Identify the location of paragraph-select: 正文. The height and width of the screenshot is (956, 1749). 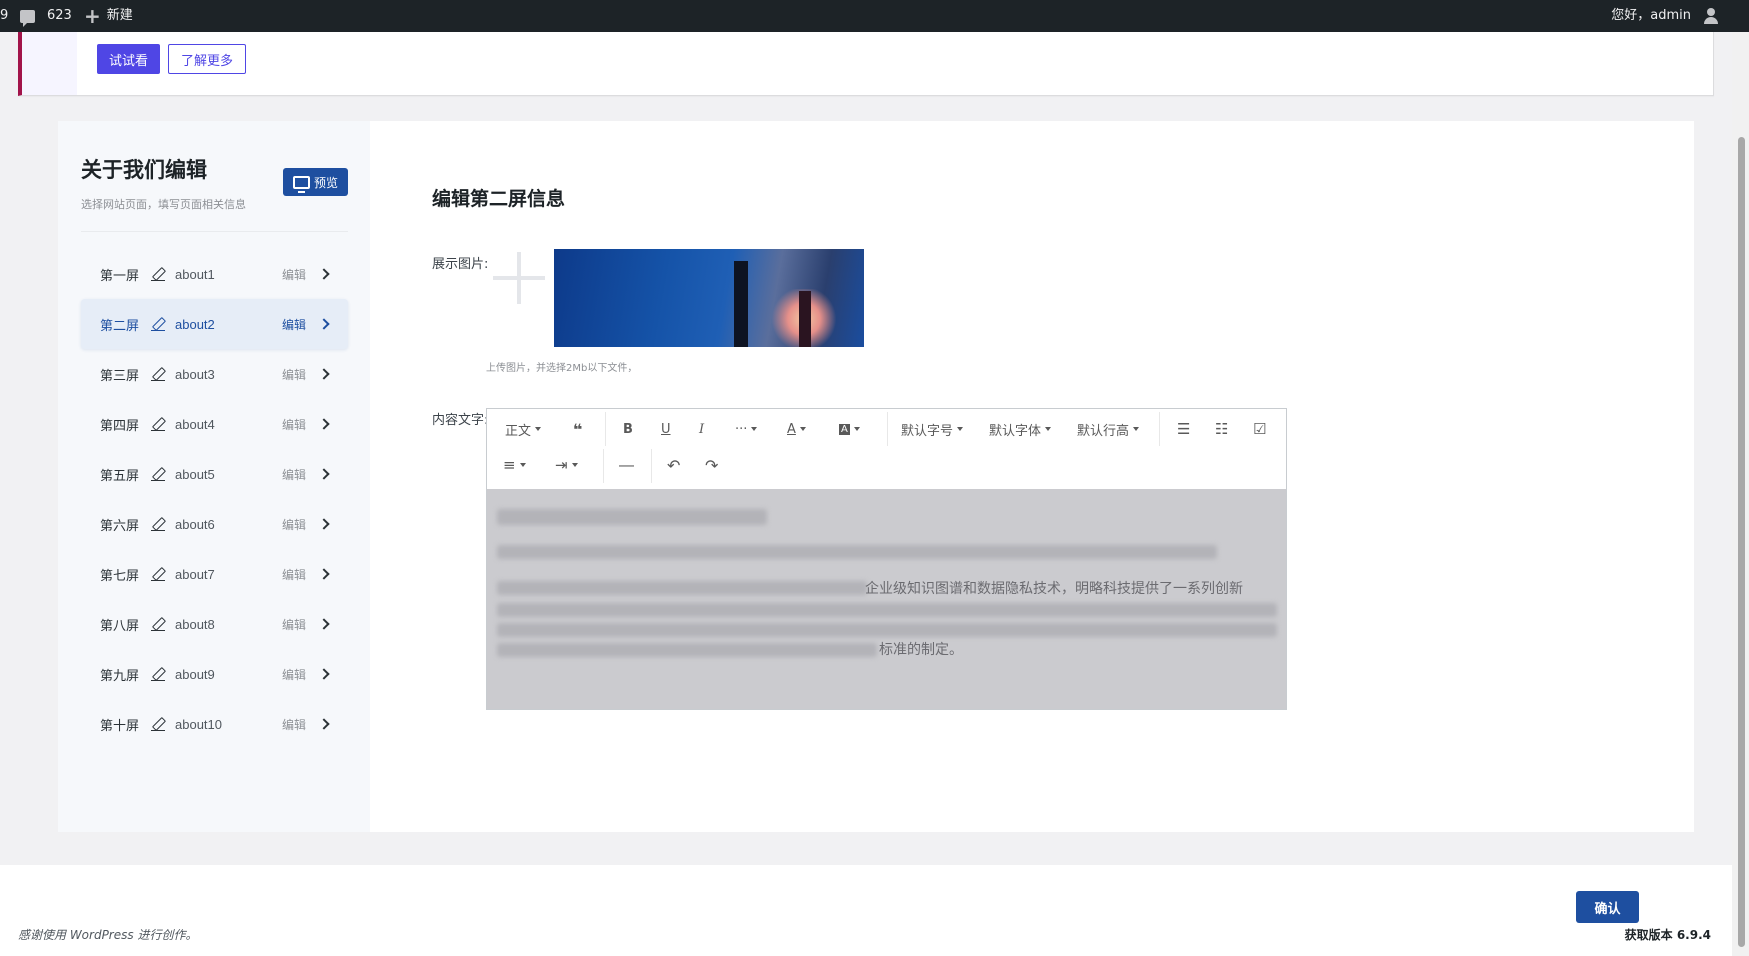
(523, 429).